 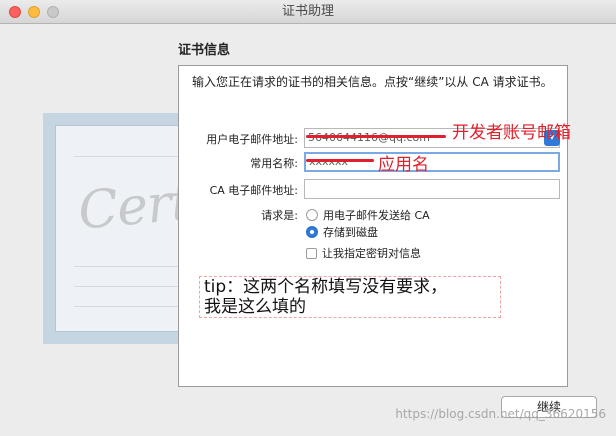 I want to click on intro-text: 输入您正在请求的证书的相关信息。点按“继续”以从 CA 请求证书。, so click(x=372, y=82).